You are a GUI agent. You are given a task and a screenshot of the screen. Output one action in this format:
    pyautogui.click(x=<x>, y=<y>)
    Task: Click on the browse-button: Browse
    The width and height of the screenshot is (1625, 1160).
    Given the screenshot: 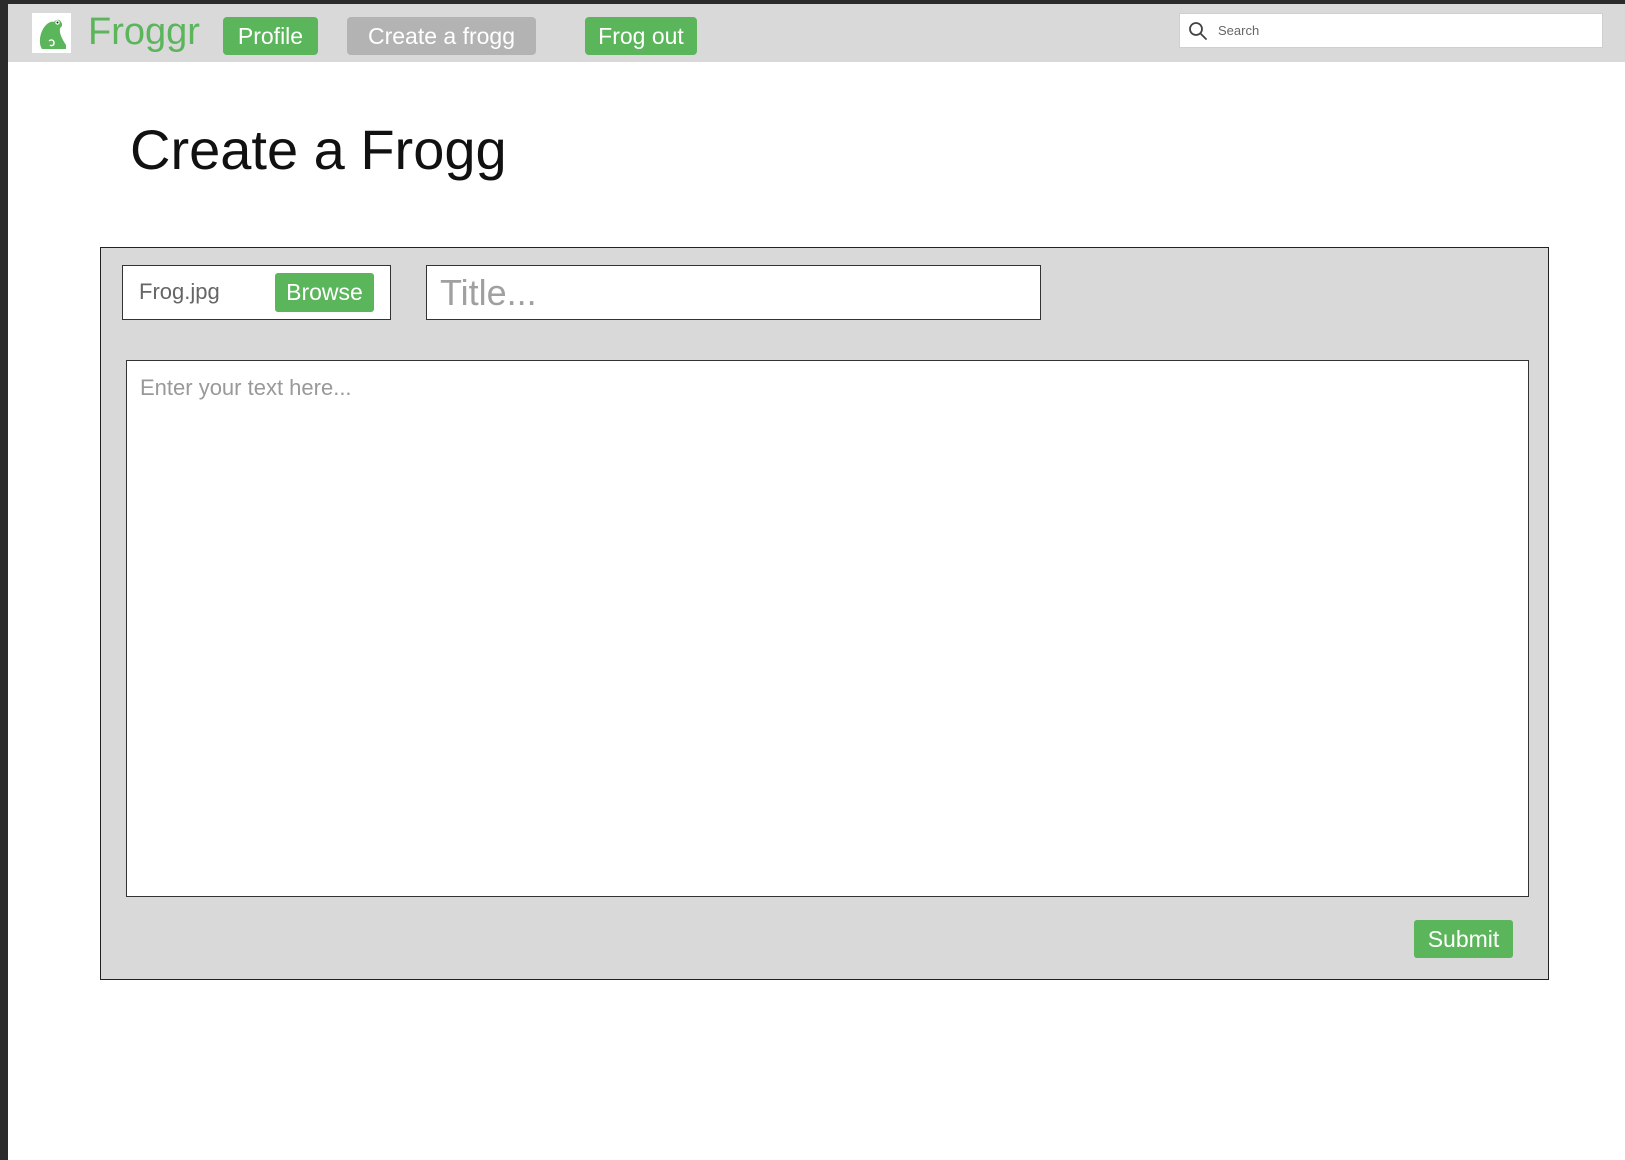 What is the action you would take?
    pyautogui.click(x=324, y=292)
    